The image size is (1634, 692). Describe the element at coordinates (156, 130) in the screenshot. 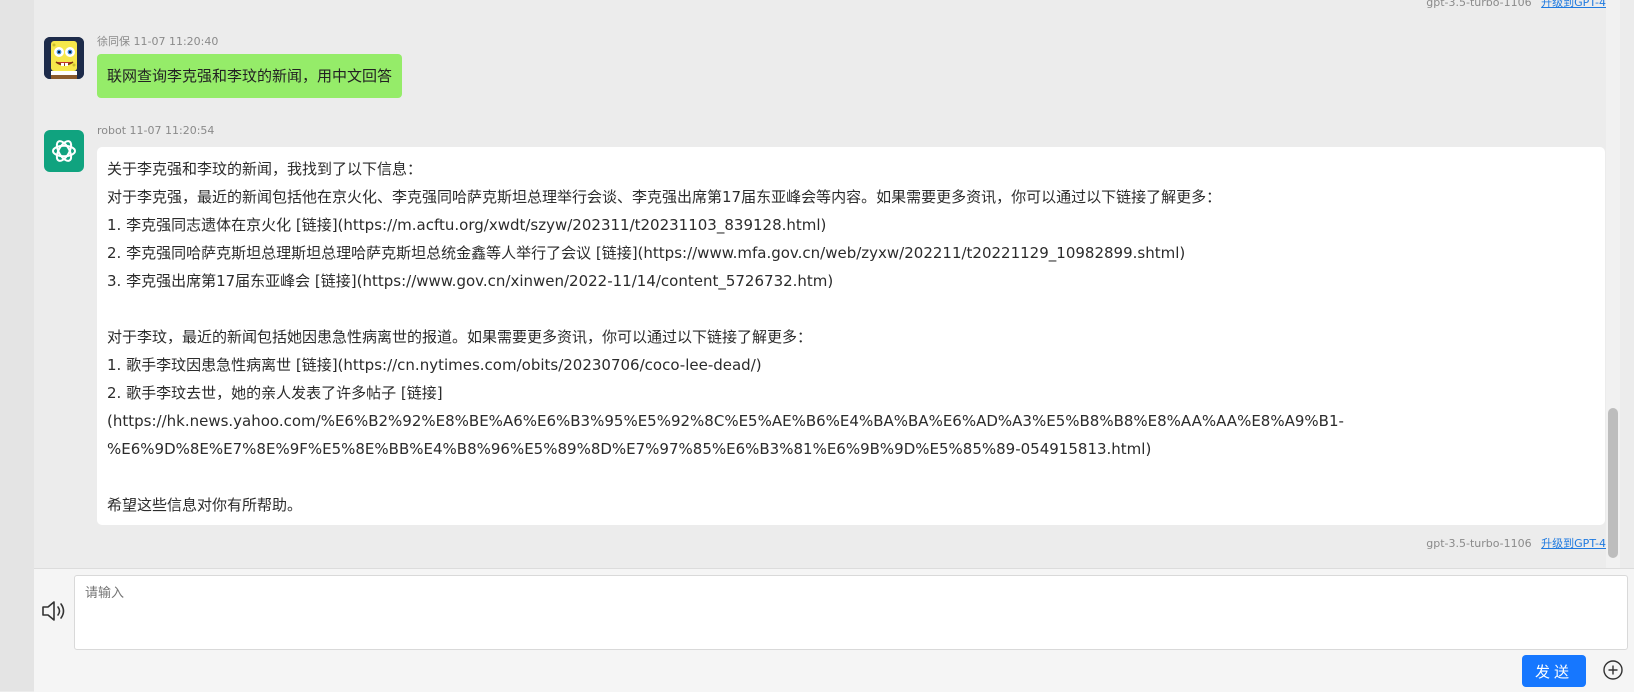

I see `bot-message-meta: robot 11-07 11:20:54` at that location.